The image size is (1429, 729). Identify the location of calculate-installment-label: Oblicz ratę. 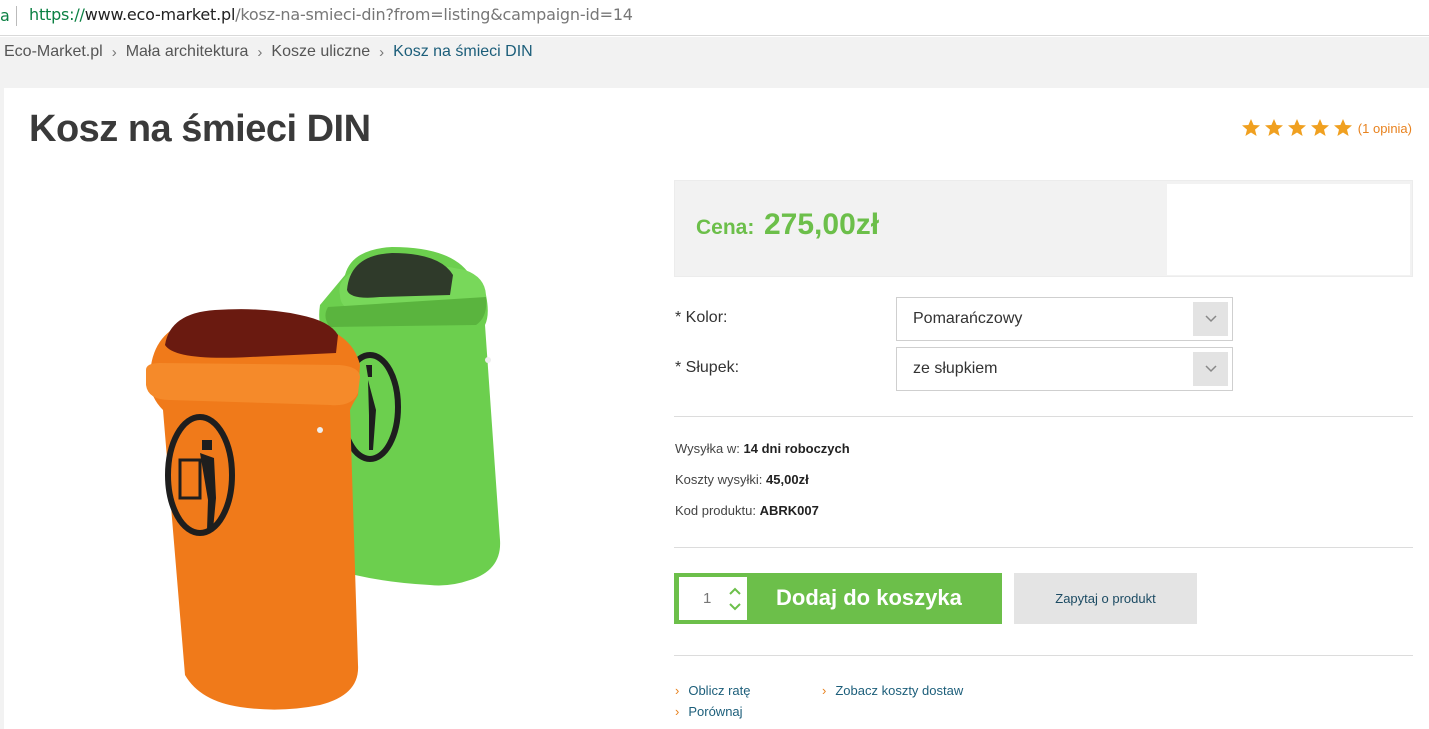
(719, 690).